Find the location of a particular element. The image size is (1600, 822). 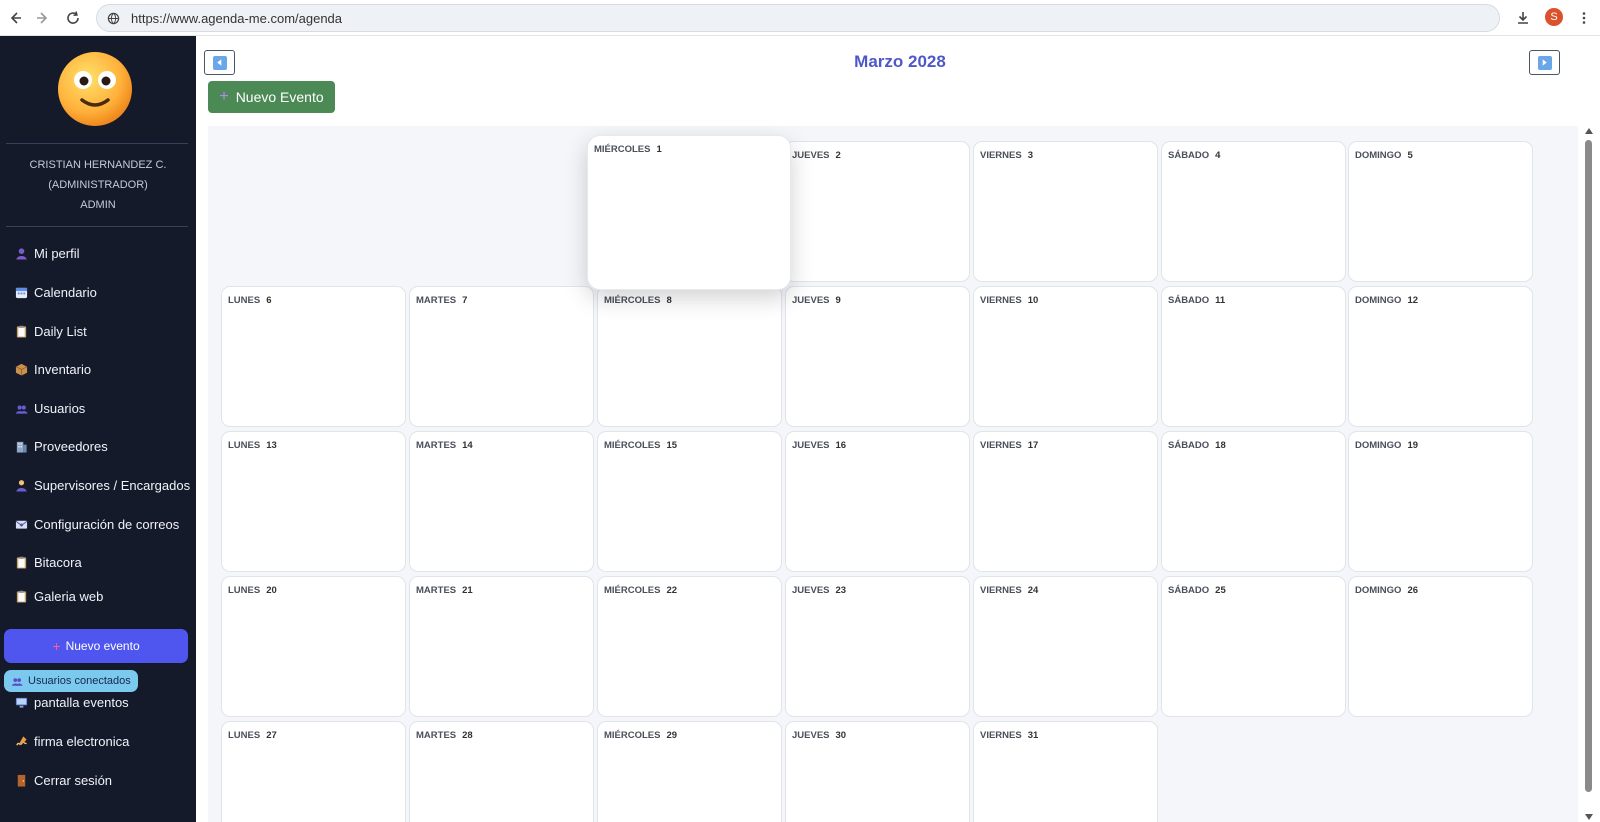

day-number: 21 is located at coordinates (467, 590).